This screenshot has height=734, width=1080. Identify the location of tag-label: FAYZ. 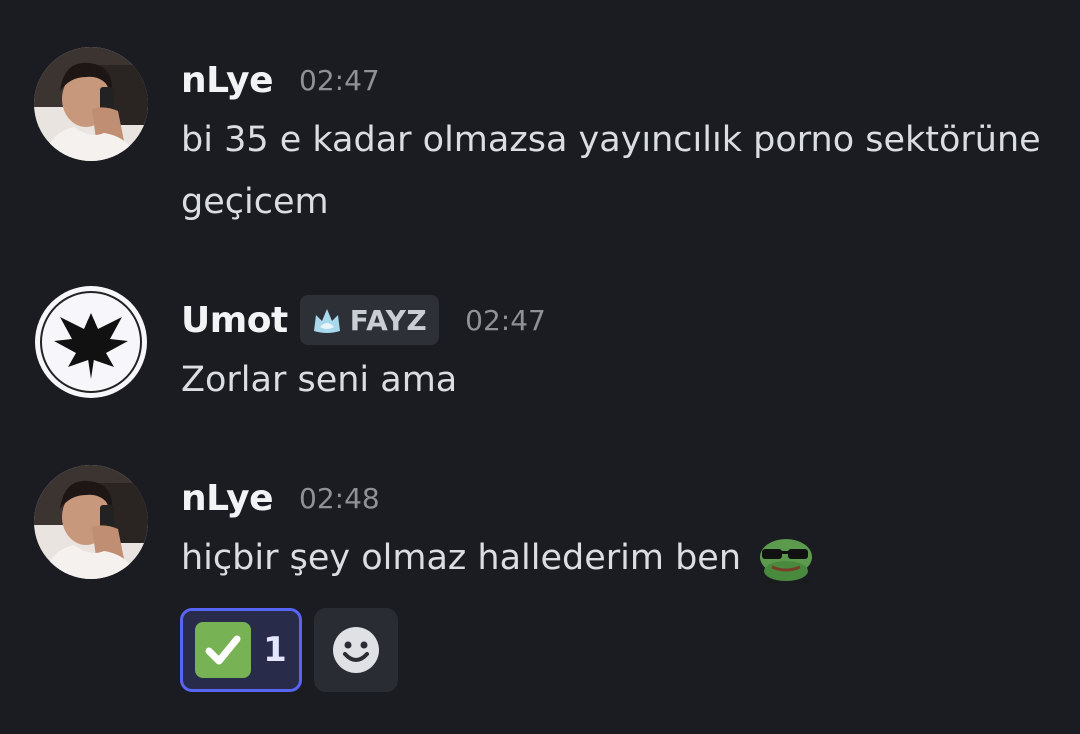
(388, 320).